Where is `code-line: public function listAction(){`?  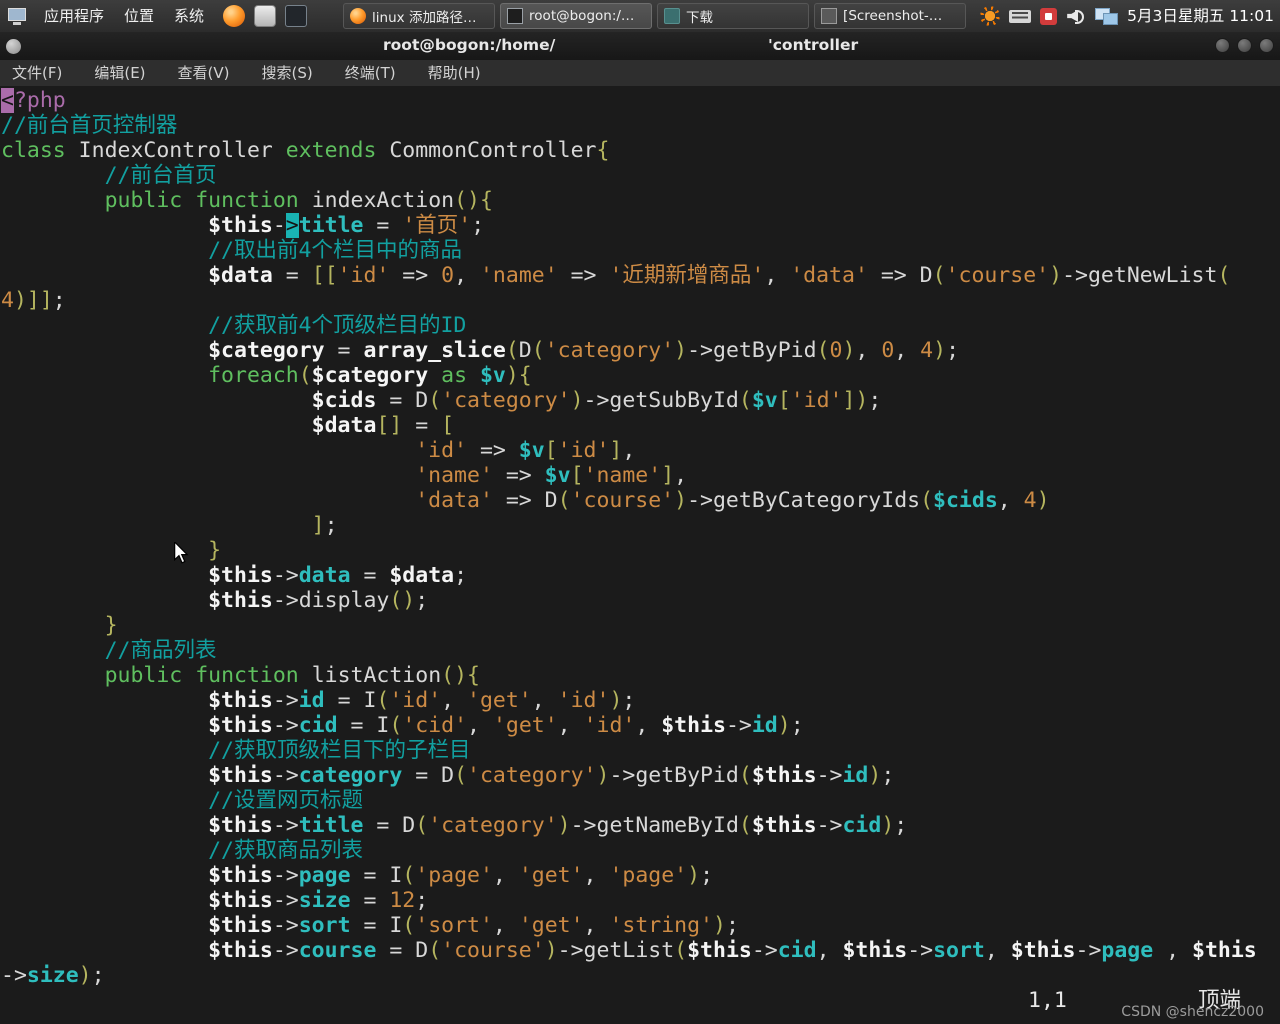 code-line: public function listAction(){ is located at coordinates (292, 675).